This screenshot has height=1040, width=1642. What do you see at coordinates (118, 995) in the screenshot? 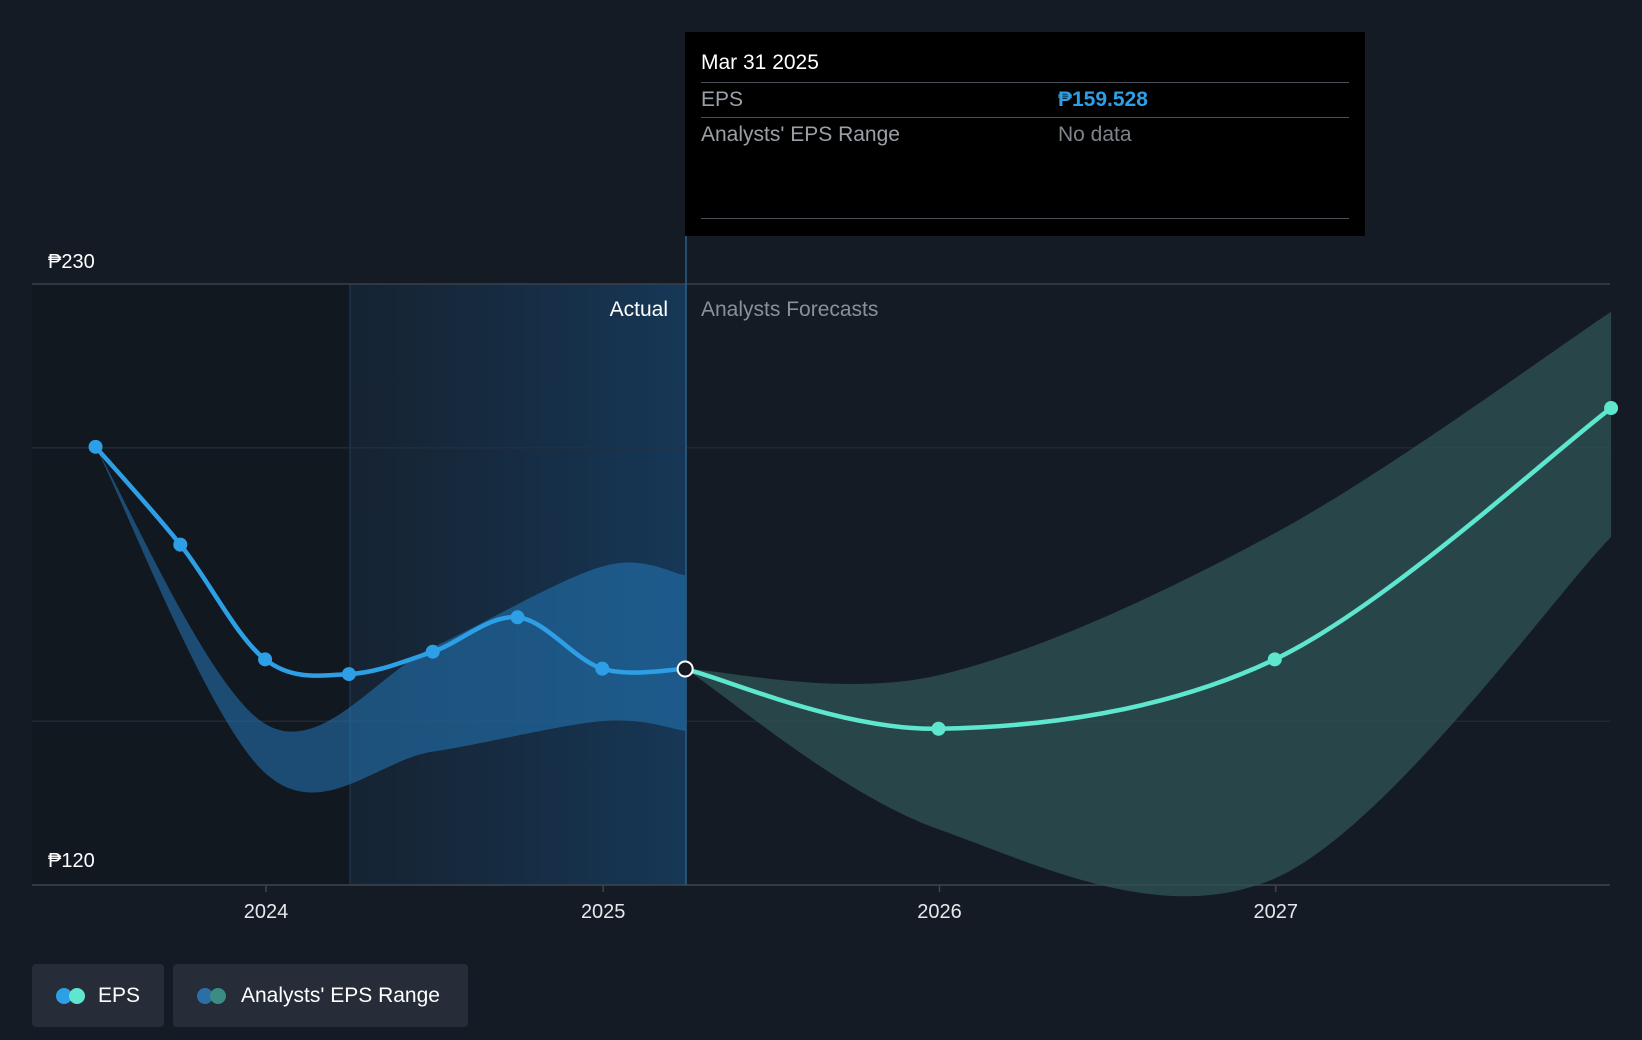
I see `legend-label-eps: EPS` at bounding box center [118, 995].